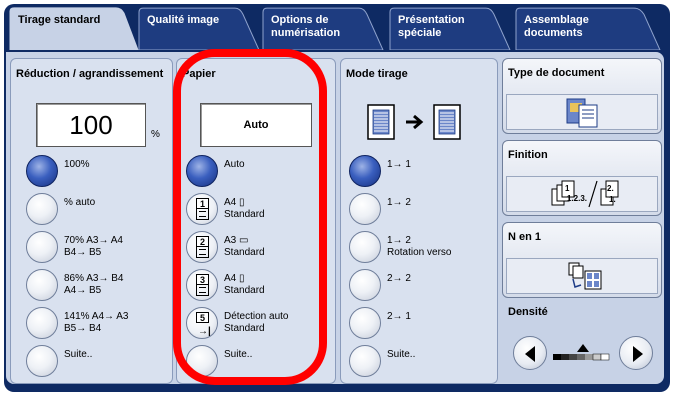 The width and height of the screenshot is (676, 396). What do you see at coordinates (399, 164) in the screenshot?
I see `option-label: 1→ 1` at bounding box center [399, 164].